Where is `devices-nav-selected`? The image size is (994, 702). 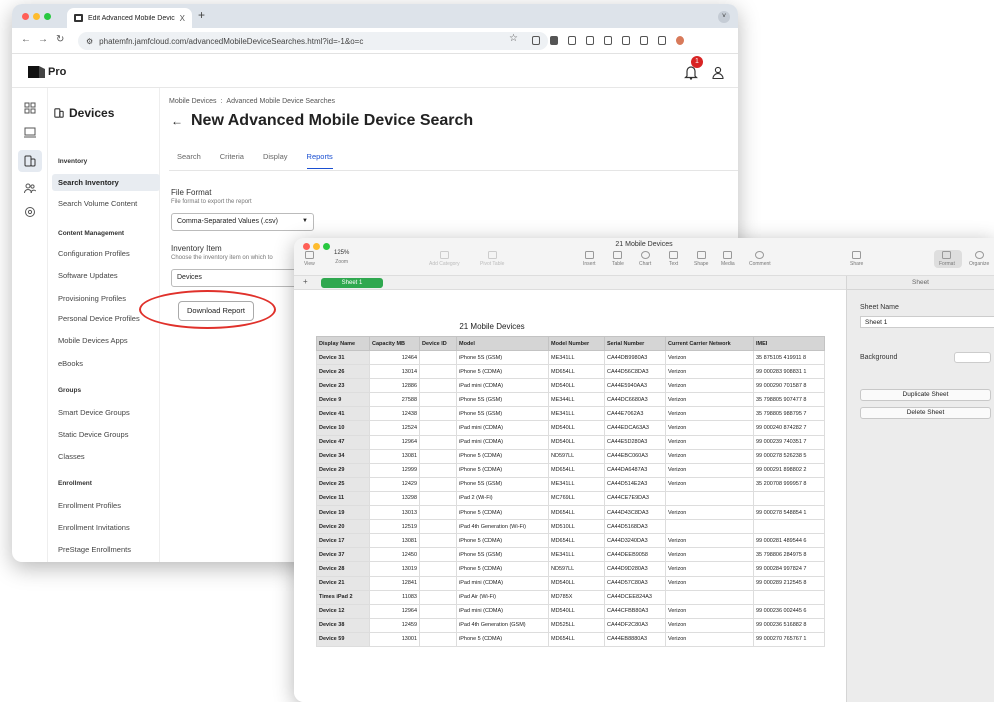 devices-nav-selected is located at coordinates (30, 161).